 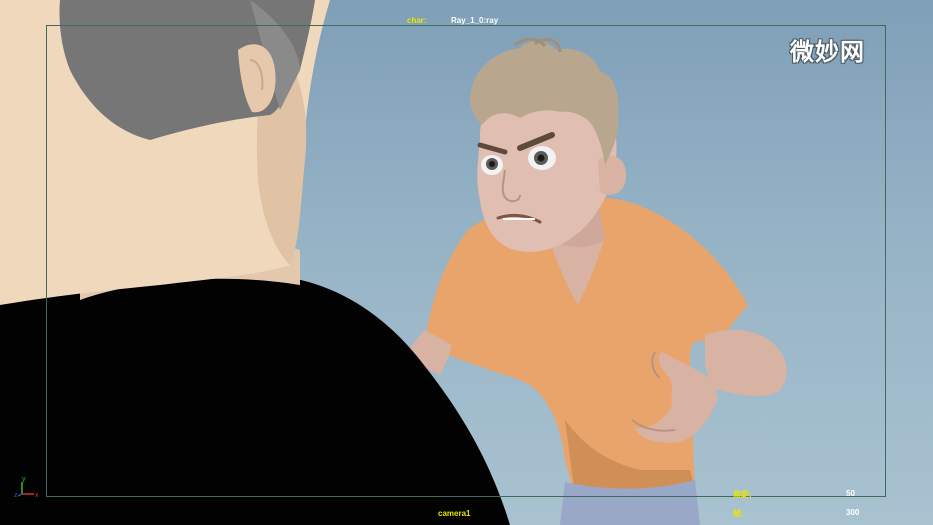 I want to click on axis-x-label: x, so click(x=37, y=495).